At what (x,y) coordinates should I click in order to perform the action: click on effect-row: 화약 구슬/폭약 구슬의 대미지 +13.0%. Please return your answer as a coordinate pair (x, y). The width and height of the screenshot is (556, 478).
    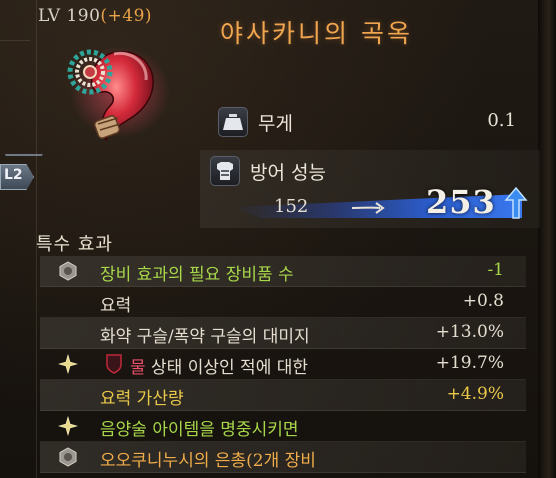
    Looking at the image, I should click on (283, 333).